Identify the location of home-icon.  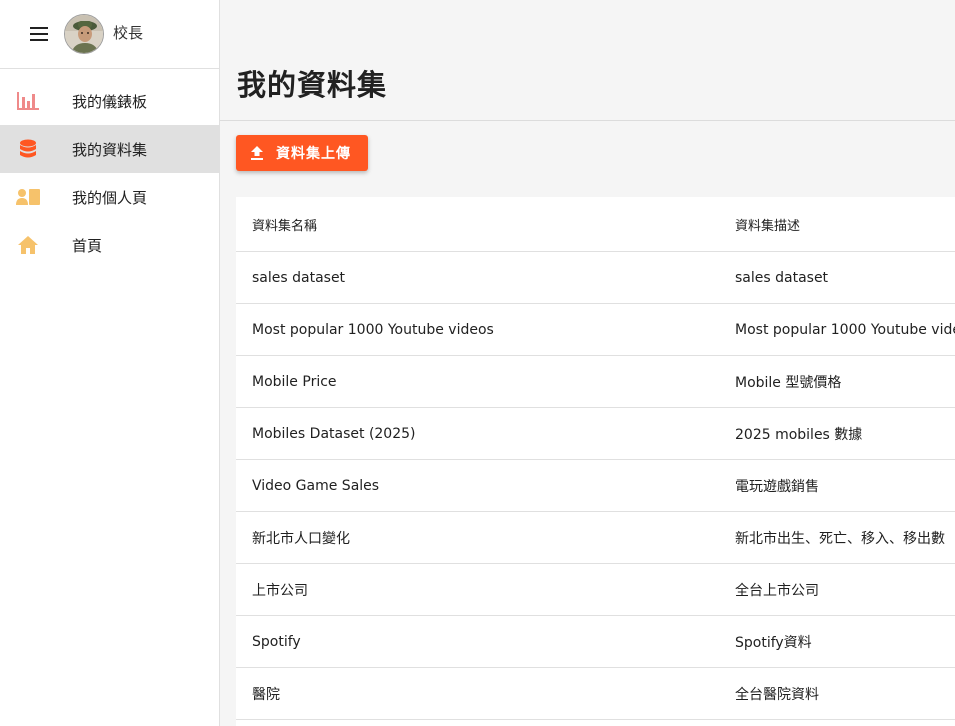
(28, 245).